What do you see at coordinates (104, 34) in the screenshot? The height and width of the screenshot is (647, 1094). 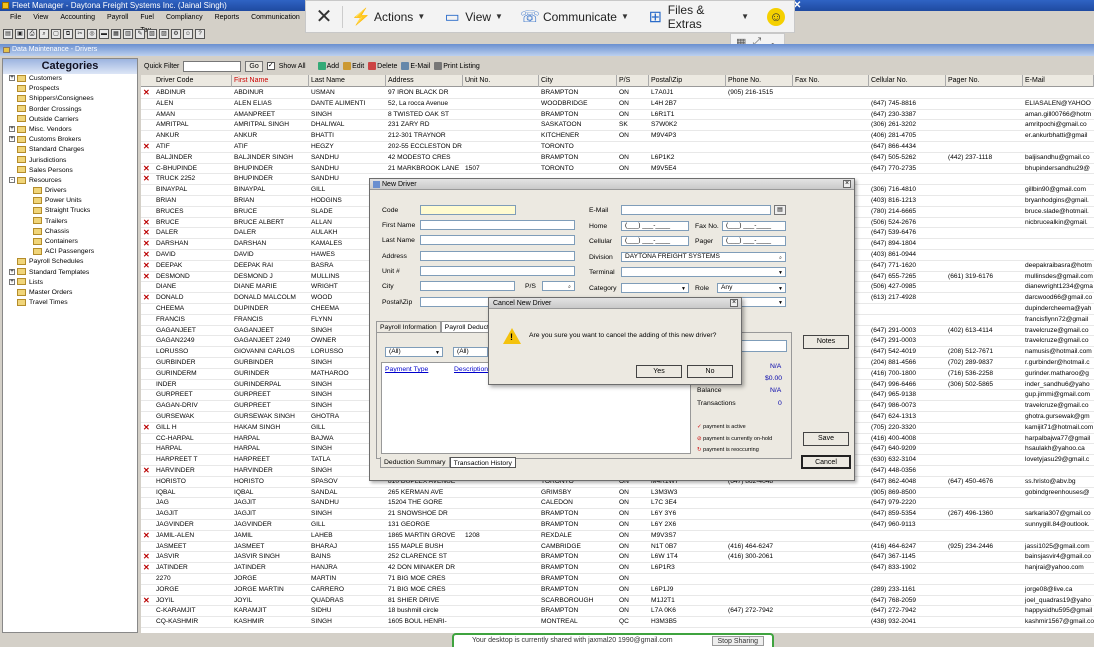 I see `truck-icon: ▬` at bounding box center [104, 34].